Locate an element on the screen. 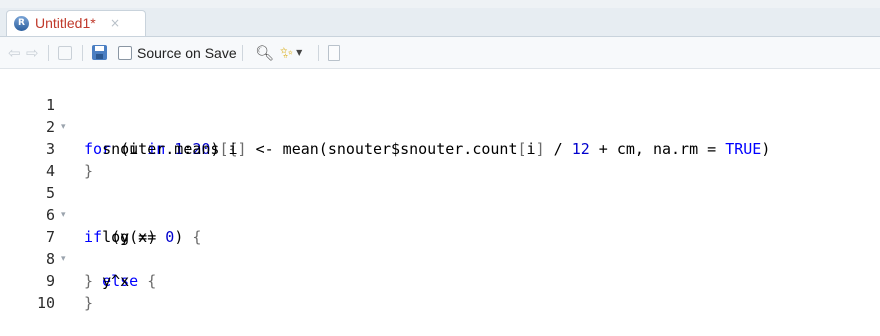 The height and width of the screenshot is (336, 880). compile-report-icon is located at coordinates (334, 52).